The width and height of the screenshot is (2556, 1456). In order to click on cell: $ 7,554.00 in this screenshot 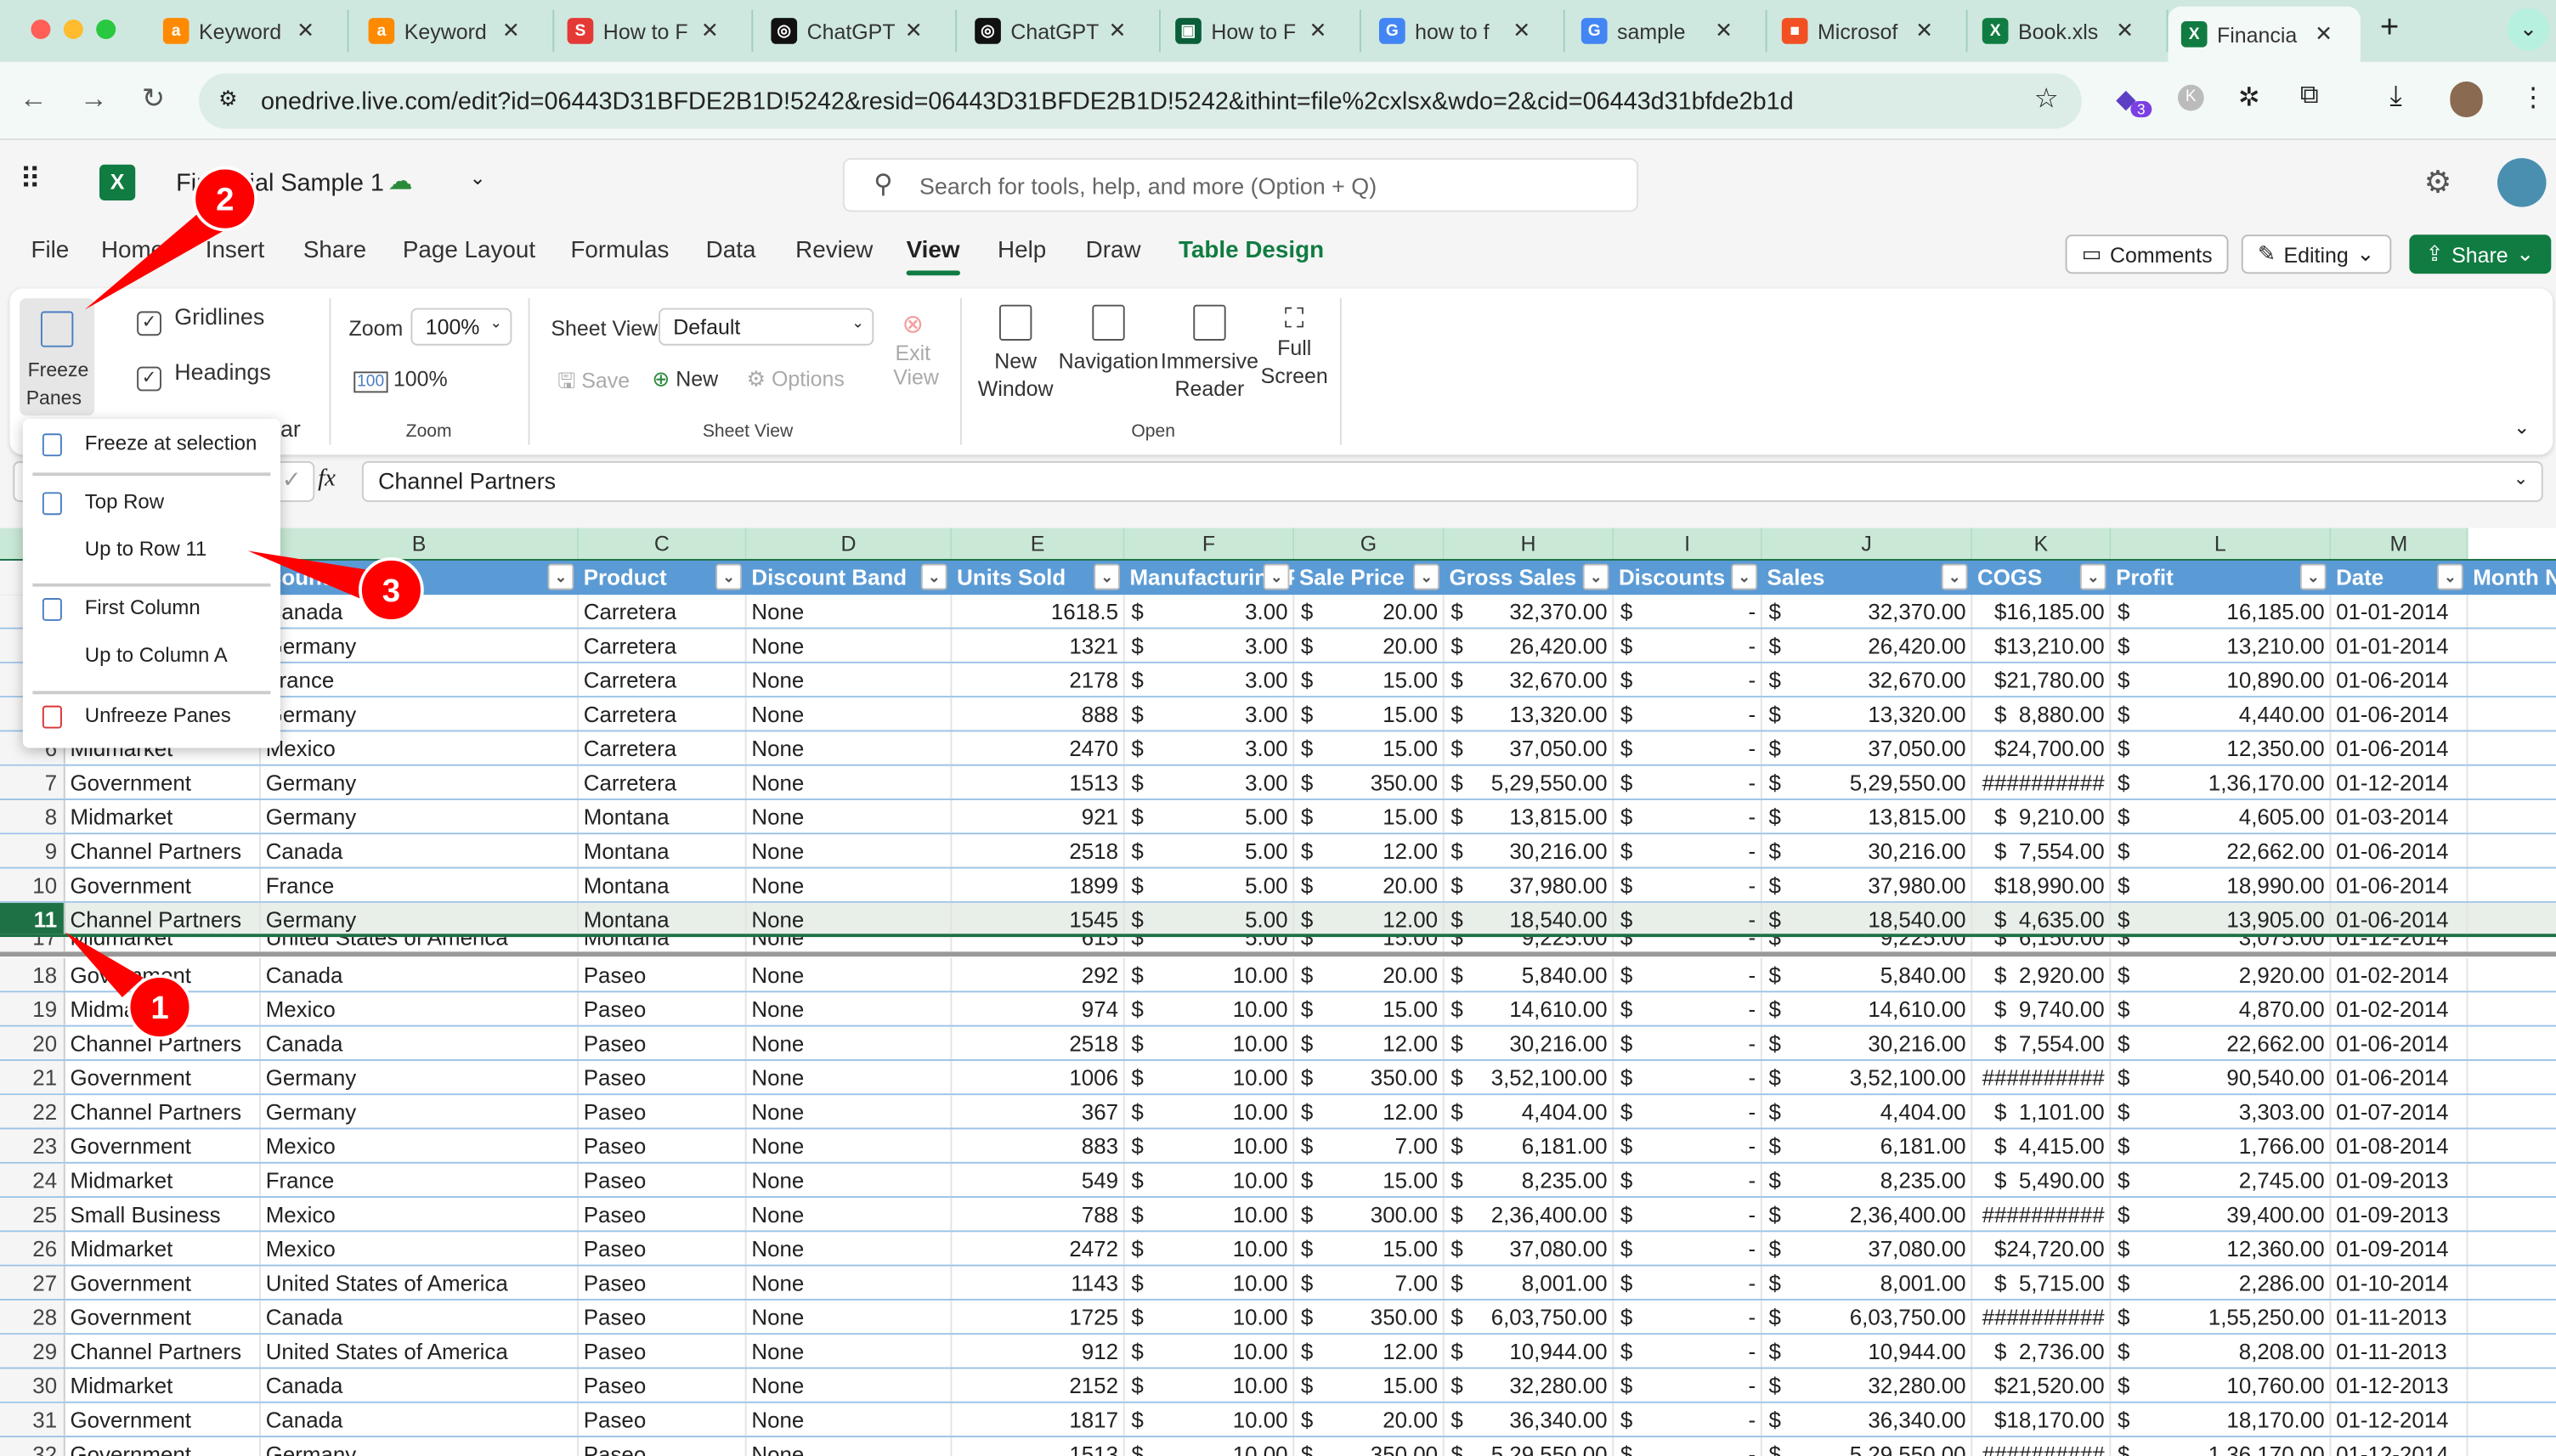, I will do `click(2042, 1043)`.